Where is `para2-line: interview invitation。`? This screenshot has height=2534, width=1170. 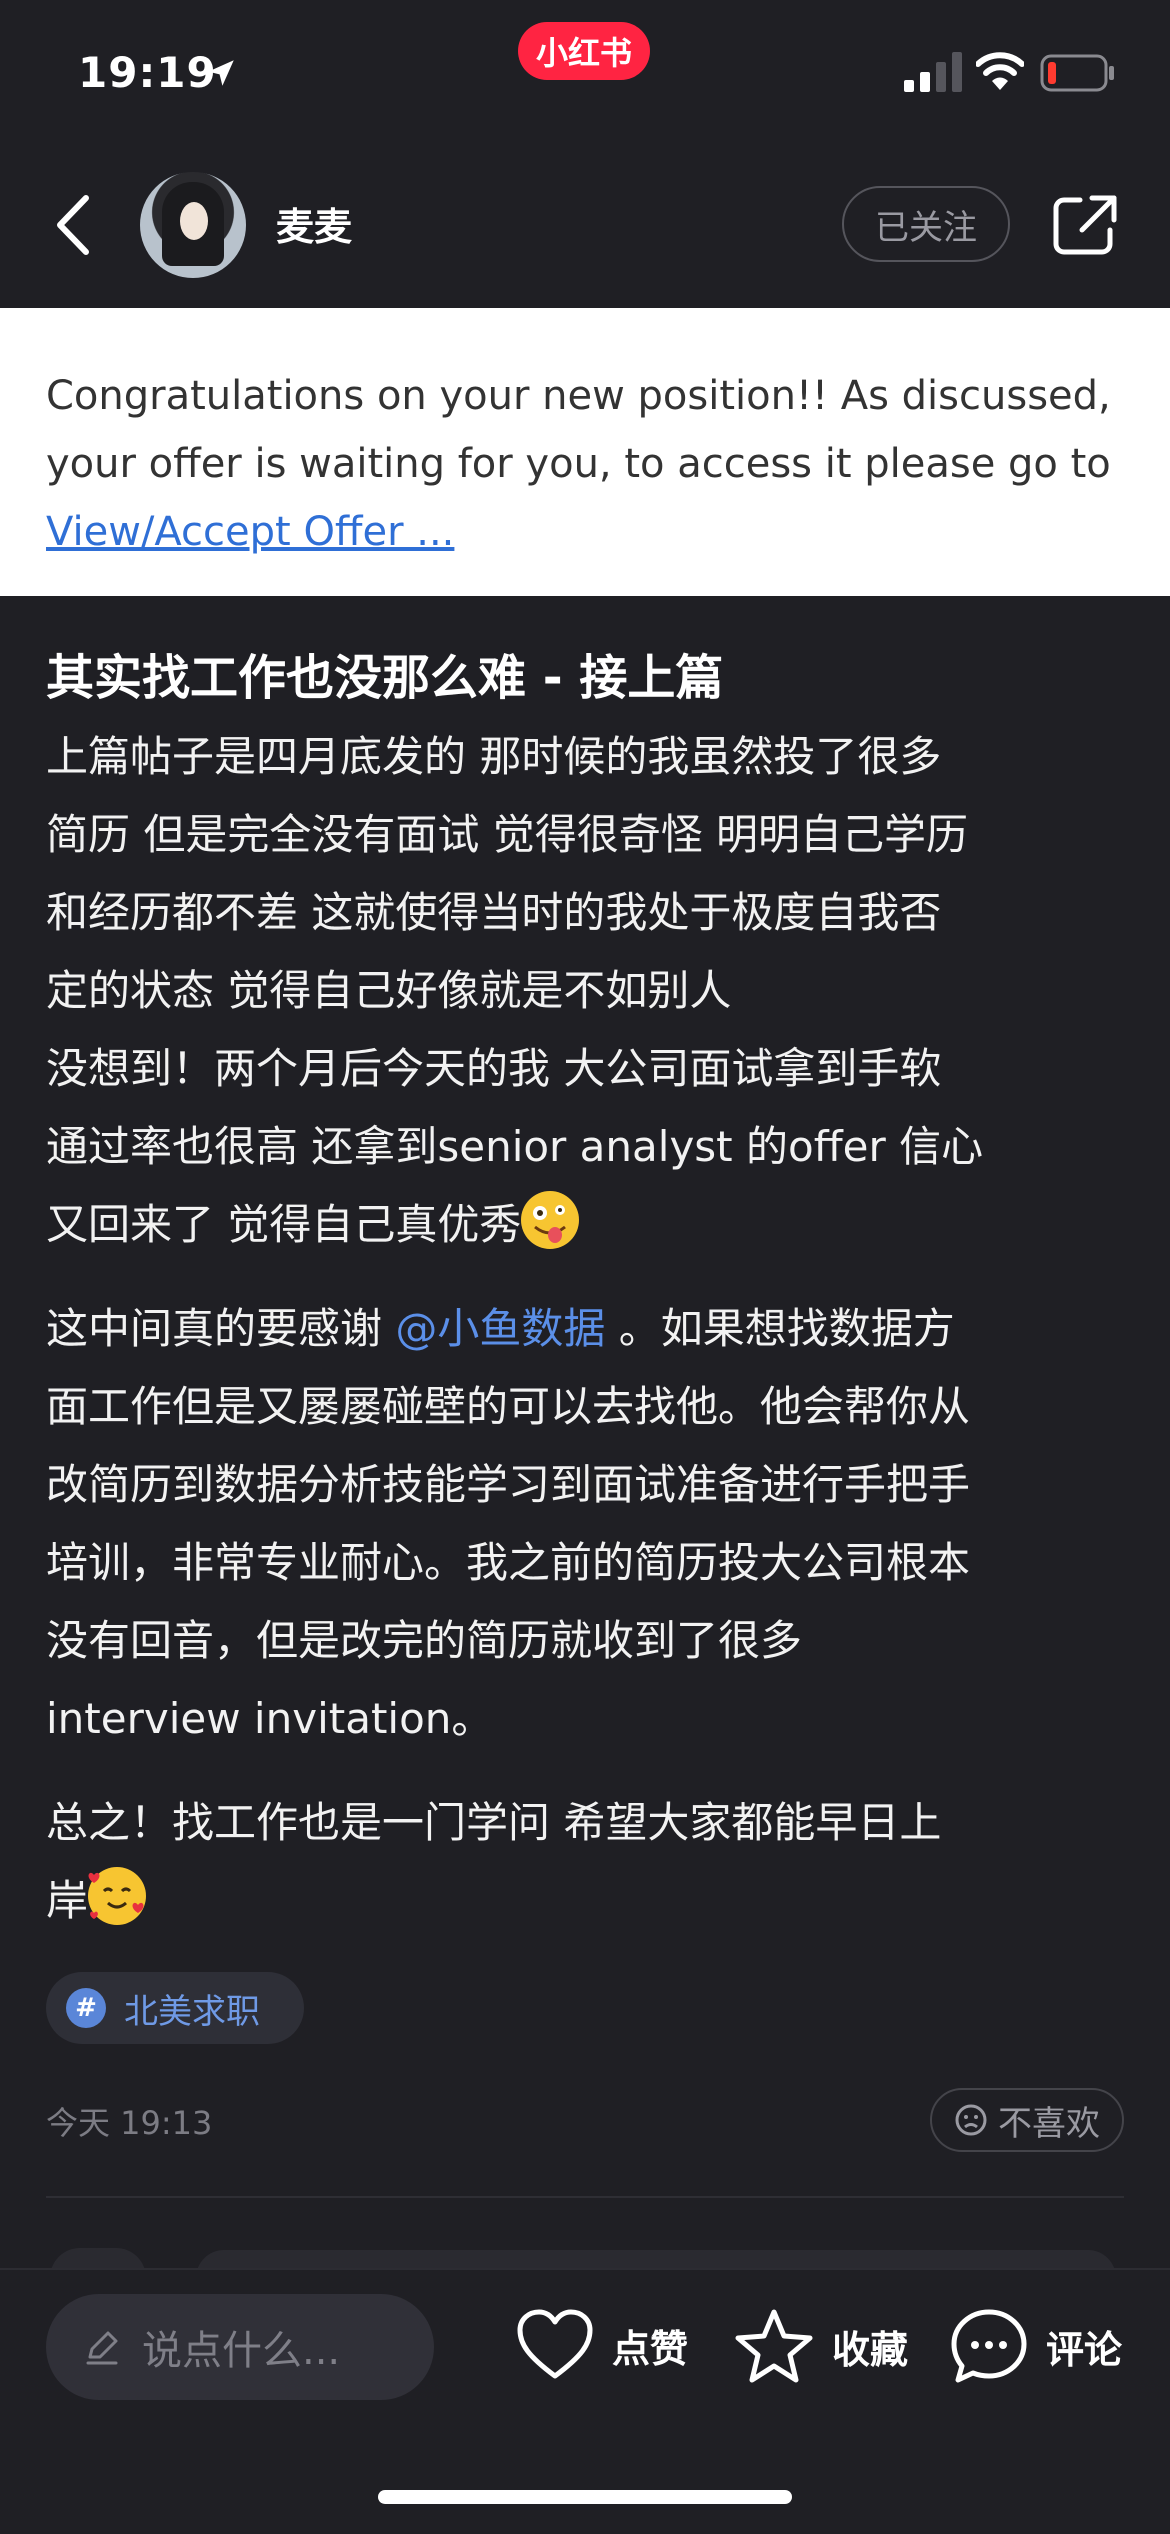 para2-line: interview invitation。 is located at coordinates (270, 1718).